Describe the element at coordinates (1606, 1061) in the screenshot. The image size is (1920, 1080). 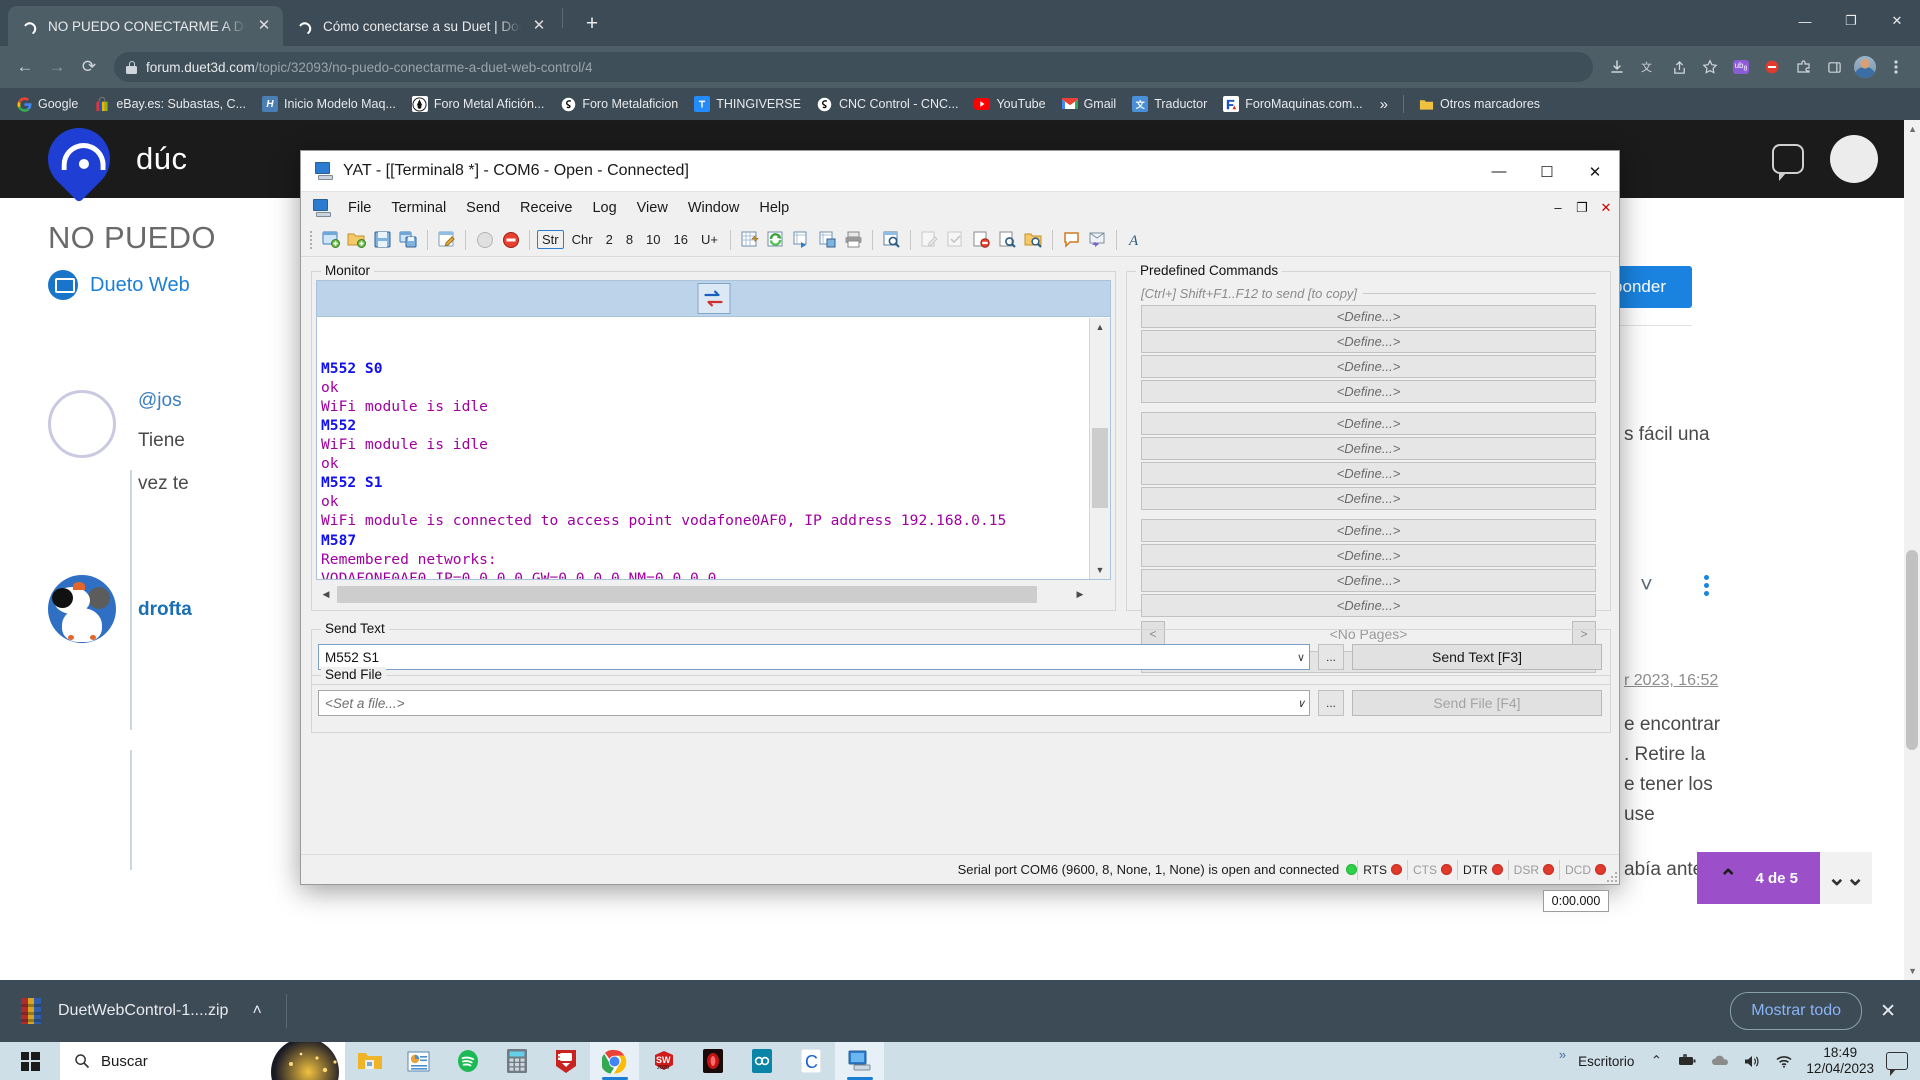
I see `desktop-label: Escritorio` at that location.